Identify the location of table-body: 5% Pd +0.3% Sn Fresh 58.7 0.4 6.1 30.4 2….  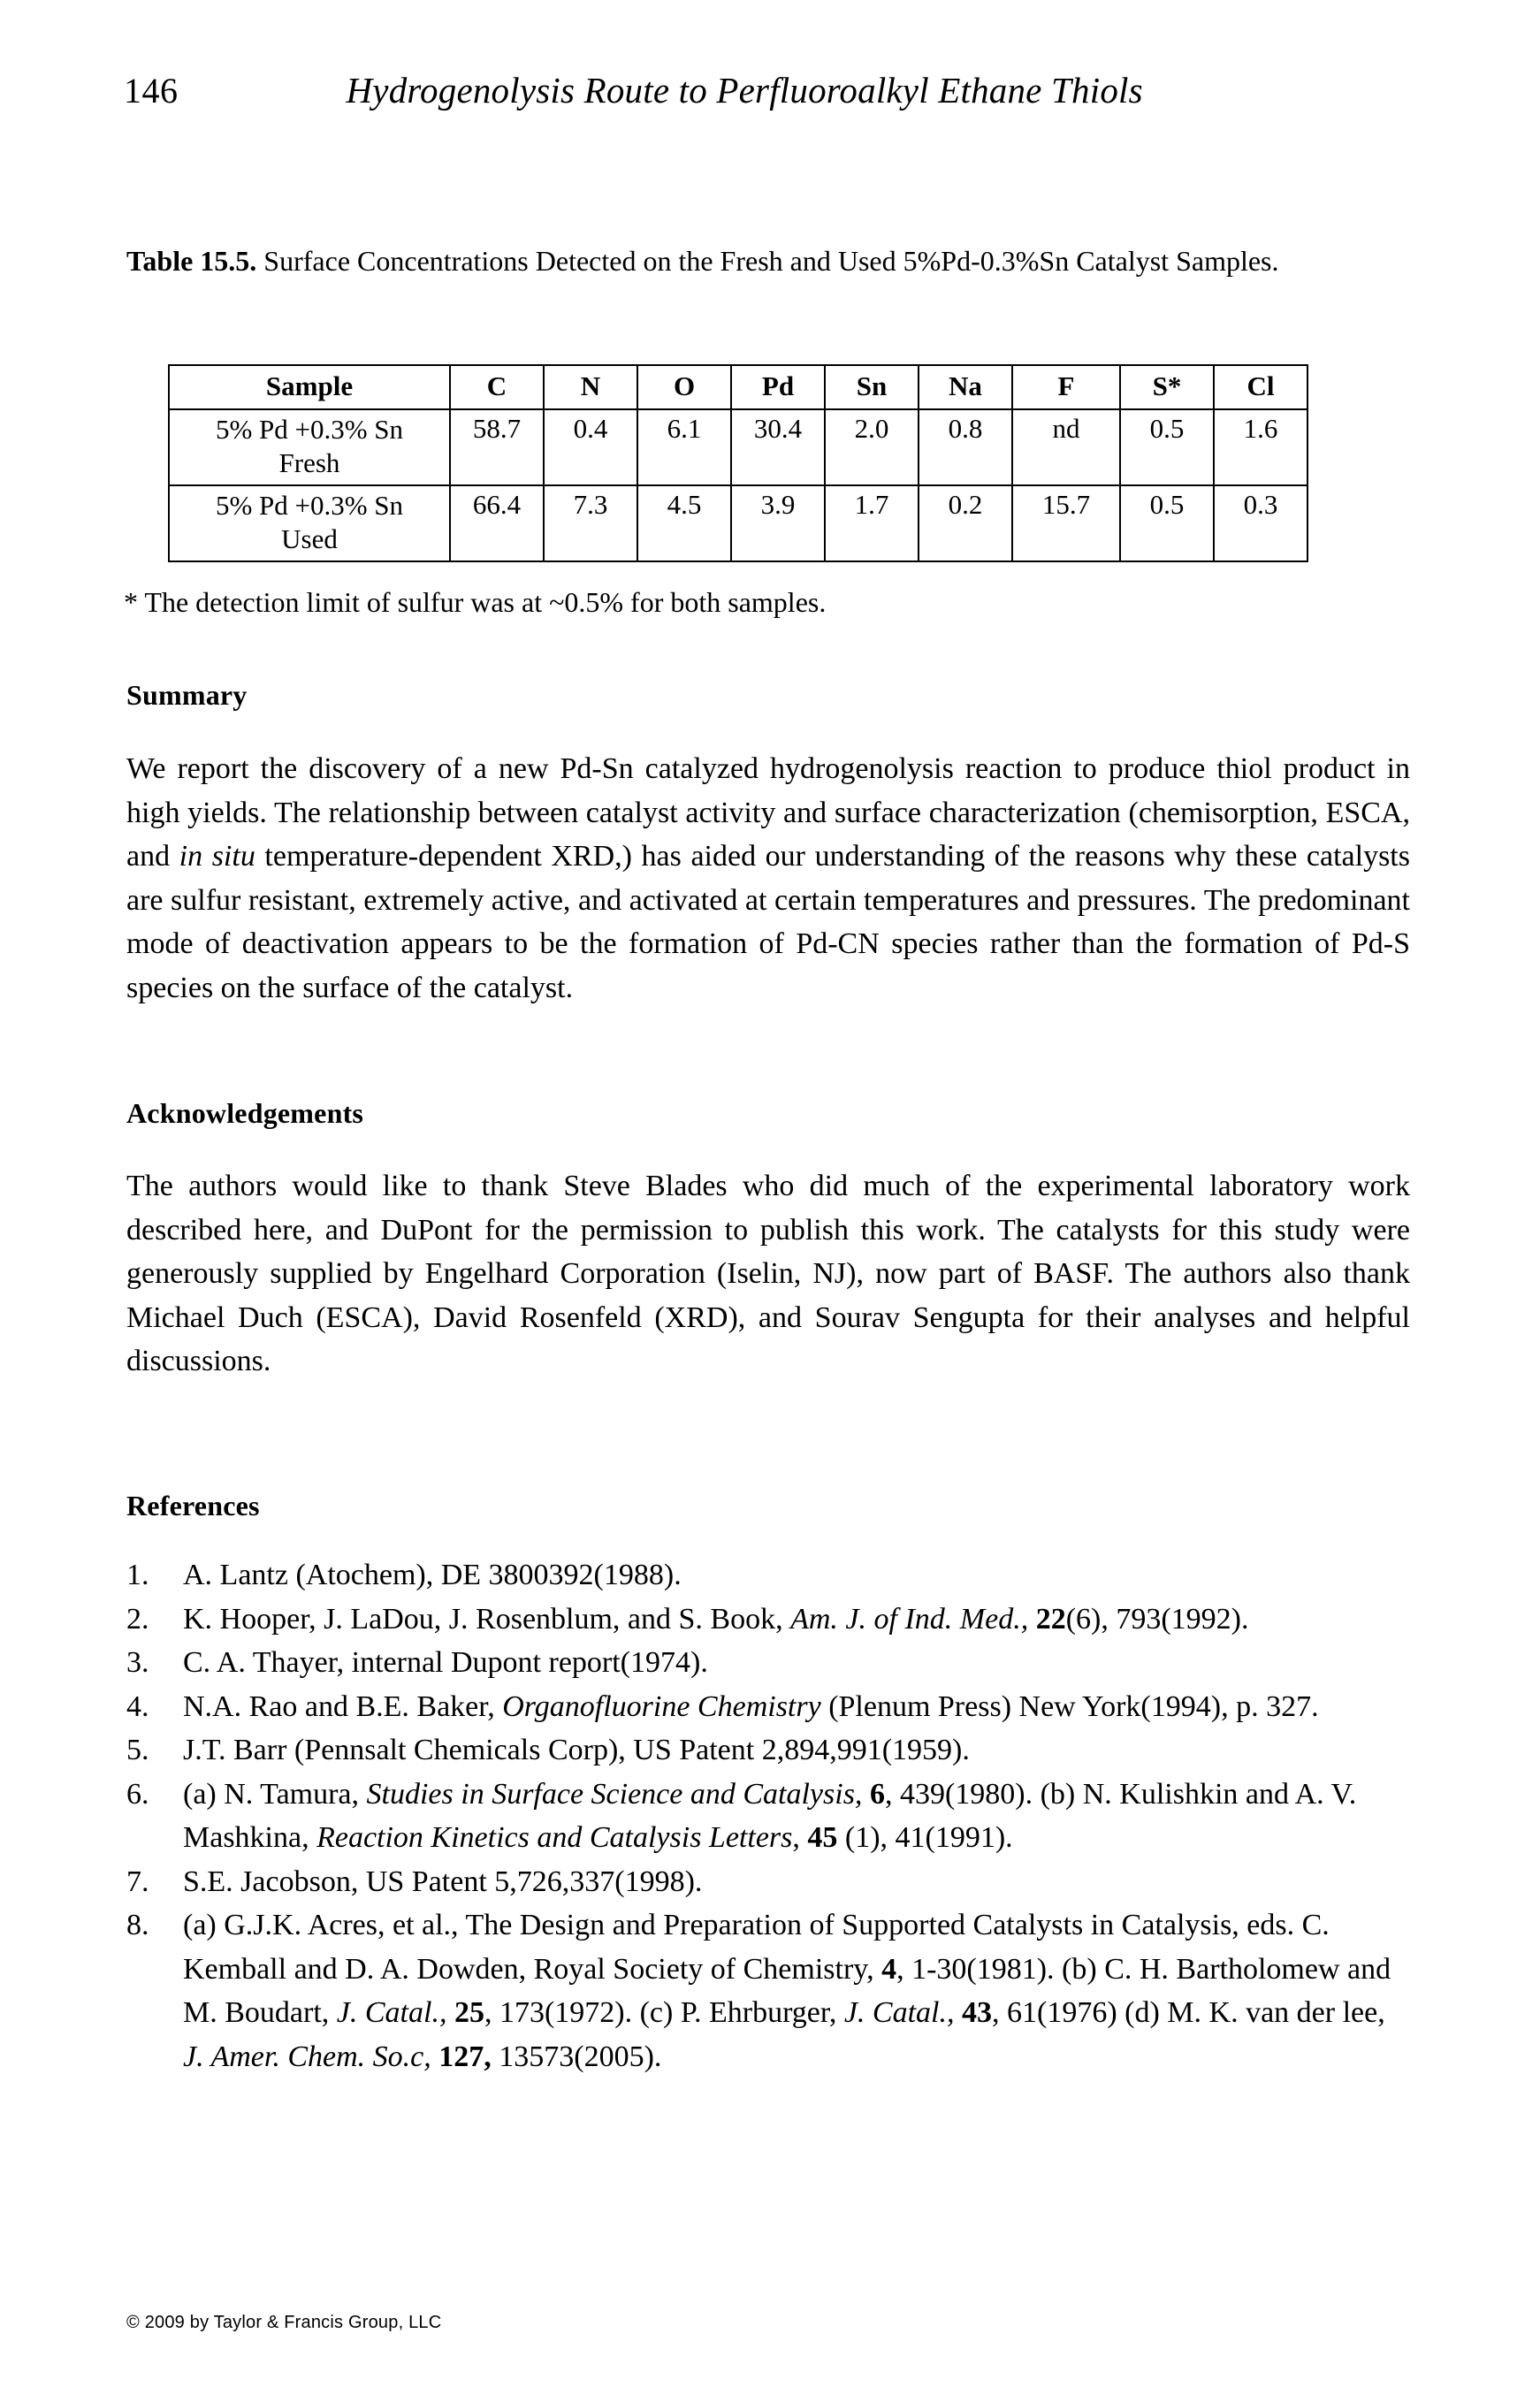
(738, 485).